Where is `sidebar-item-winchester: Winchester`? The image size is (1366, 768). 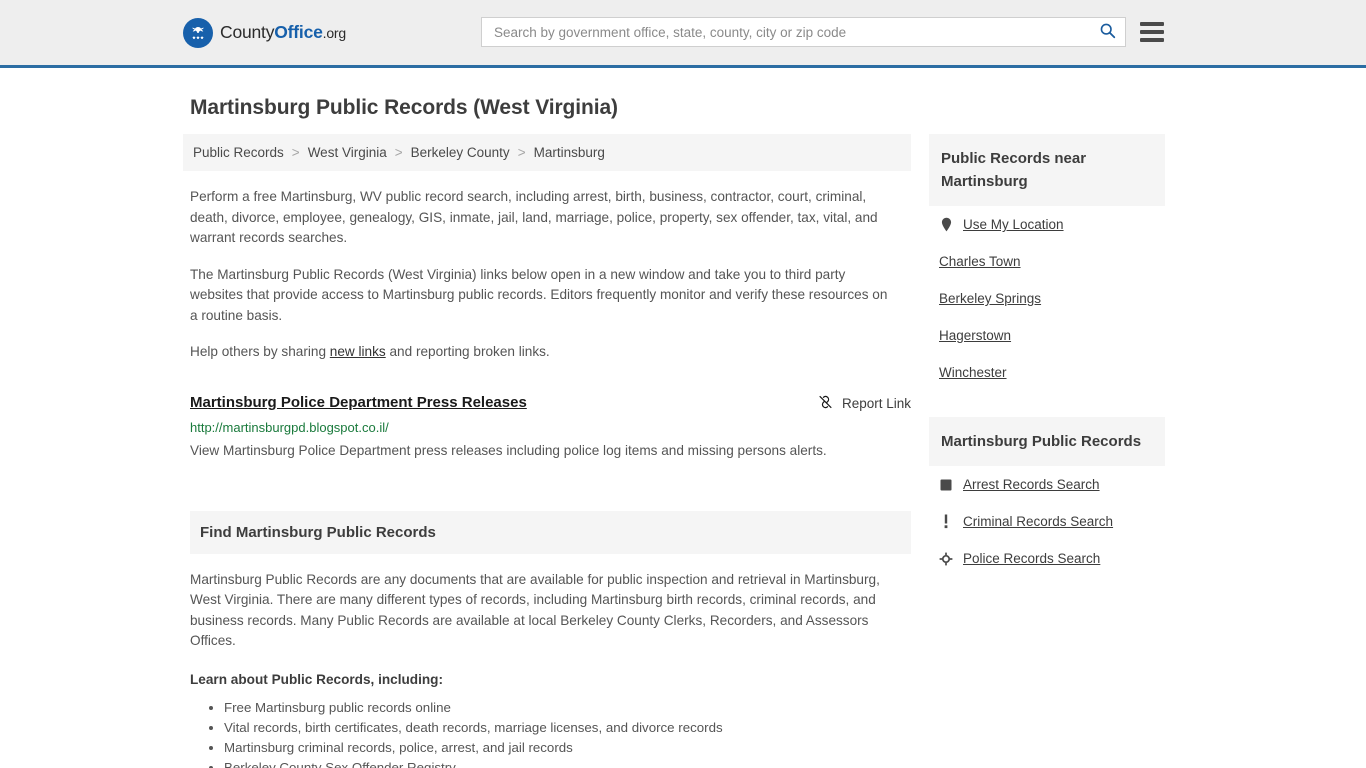 sidebar-item-winchester: Winchester is located at coordinates (1047, 372).